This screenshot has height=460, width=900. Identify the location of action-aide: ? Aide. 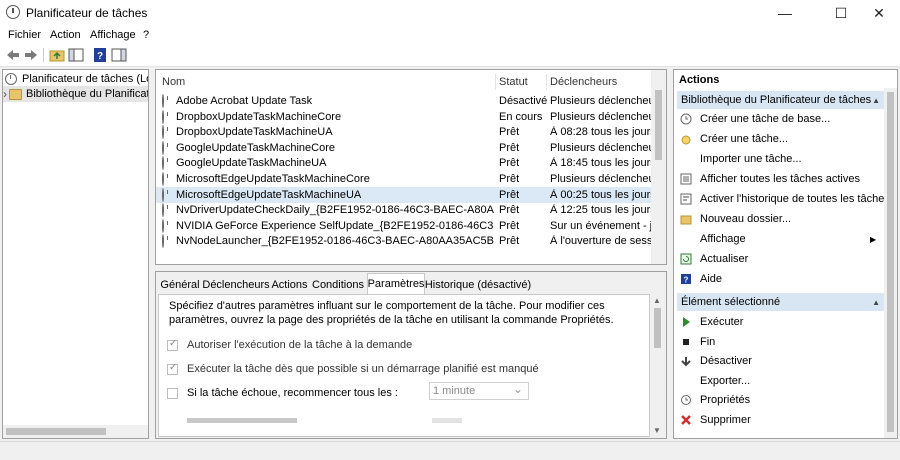
(701, 279).